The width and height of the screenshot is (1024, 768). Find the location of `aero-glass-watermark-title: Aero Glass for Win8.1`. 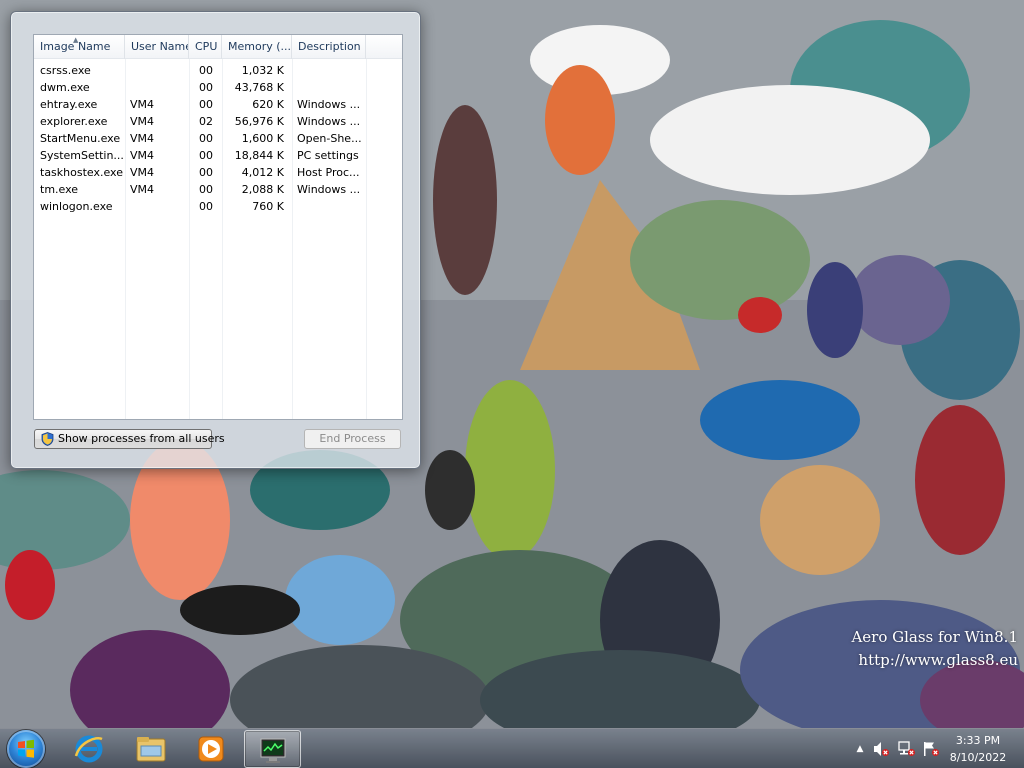

aero-glass-watermark-title: Aero Glass for Win8.1 is located at coordinates (934, 637).